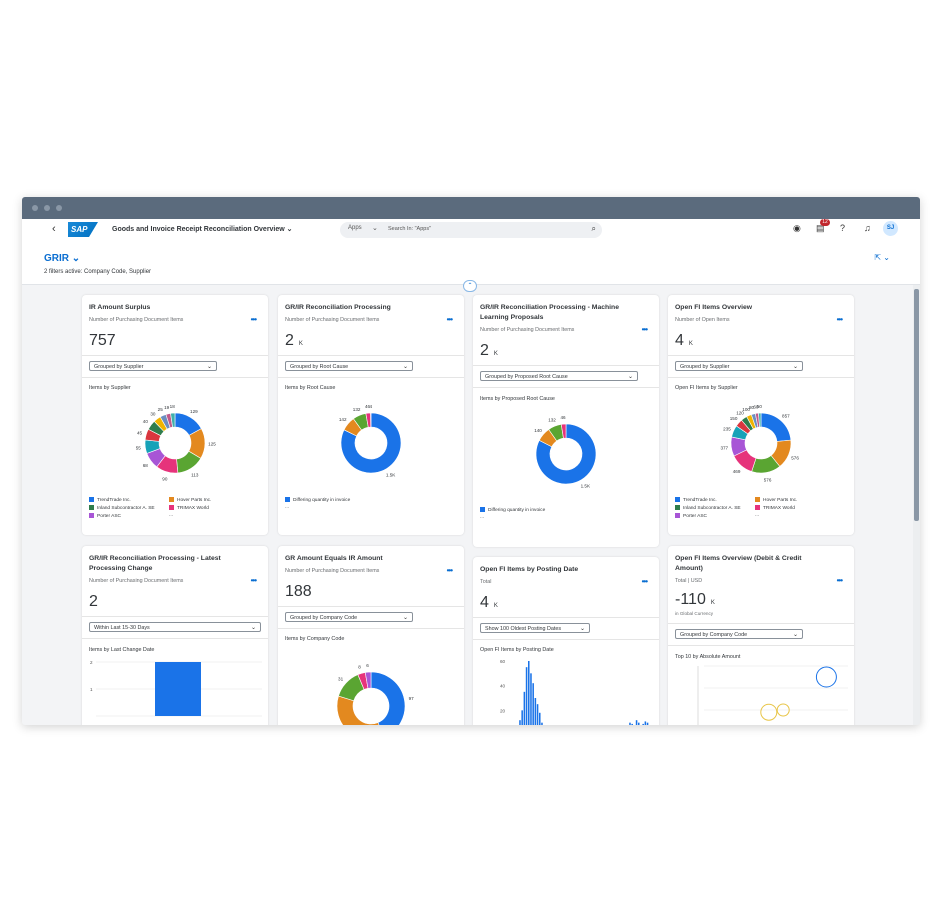  What do you see at coordinates (371, 445) in the screenshot?
I see `donut-chart: 1.5K14213246 4` at bounding box center [371, 445].